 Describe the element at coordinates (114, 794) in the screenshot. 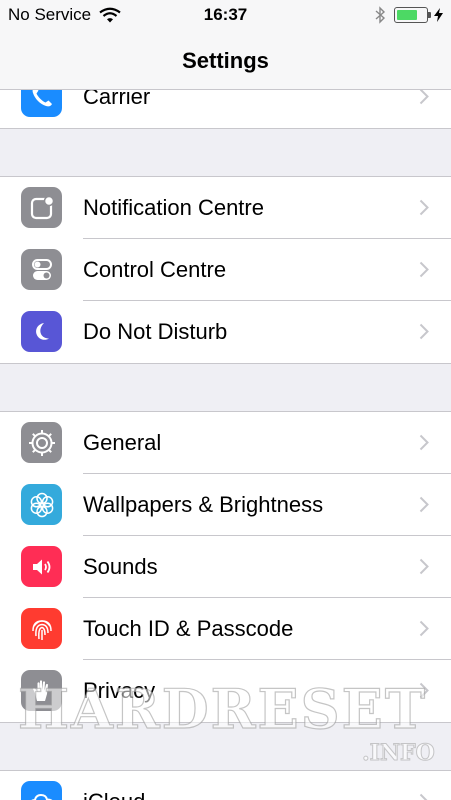

I see `settings-row-label: iCloud` at that location.